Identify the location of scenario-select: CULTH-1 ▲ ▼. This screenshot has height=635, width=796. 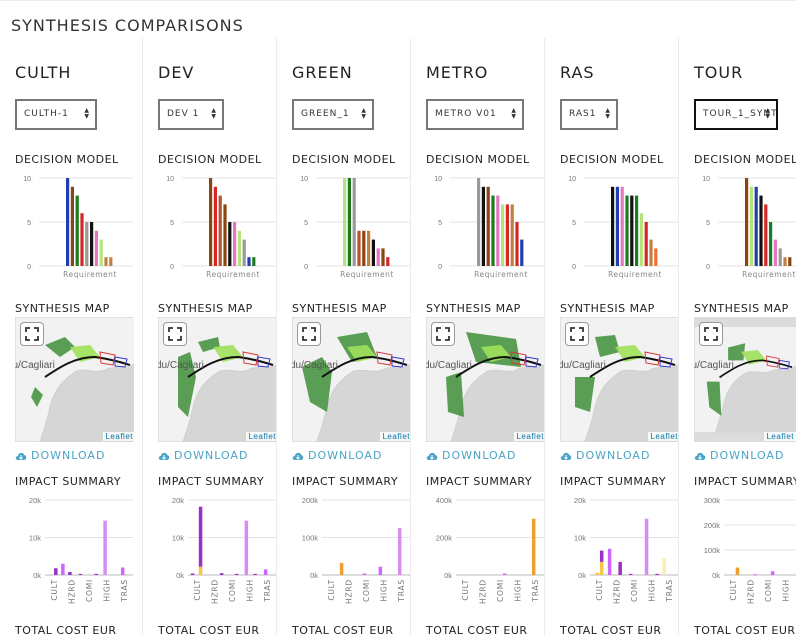
(56, 114).